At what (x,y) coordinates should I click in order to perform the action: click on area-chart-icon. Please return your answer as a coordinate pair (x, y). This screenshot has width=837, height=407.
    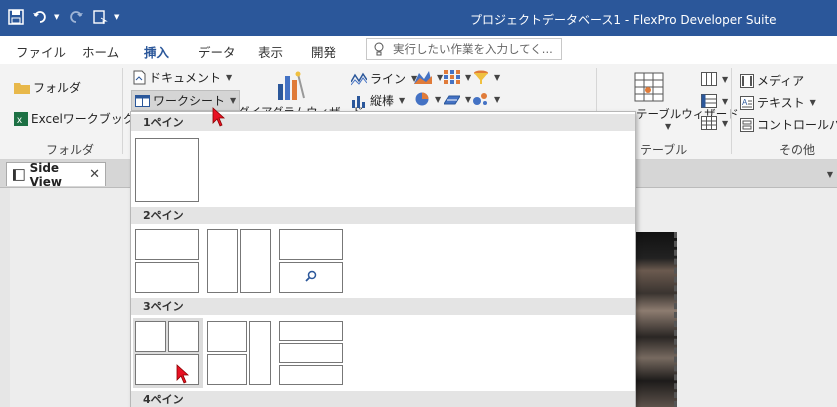
    Looking at the image, I should click on (423, 77).